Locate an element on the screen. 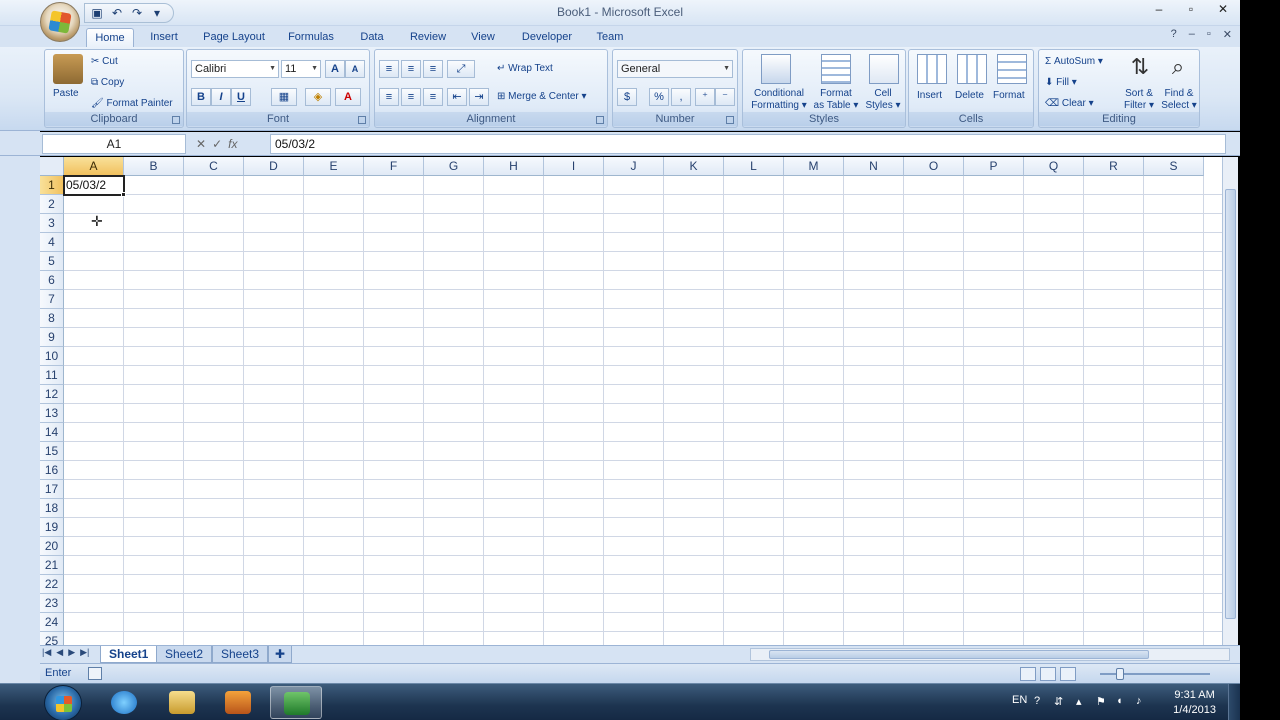 This screenshot has width=1280, height=720. align-top-button: ≡ is located at coordinates (389, 69).